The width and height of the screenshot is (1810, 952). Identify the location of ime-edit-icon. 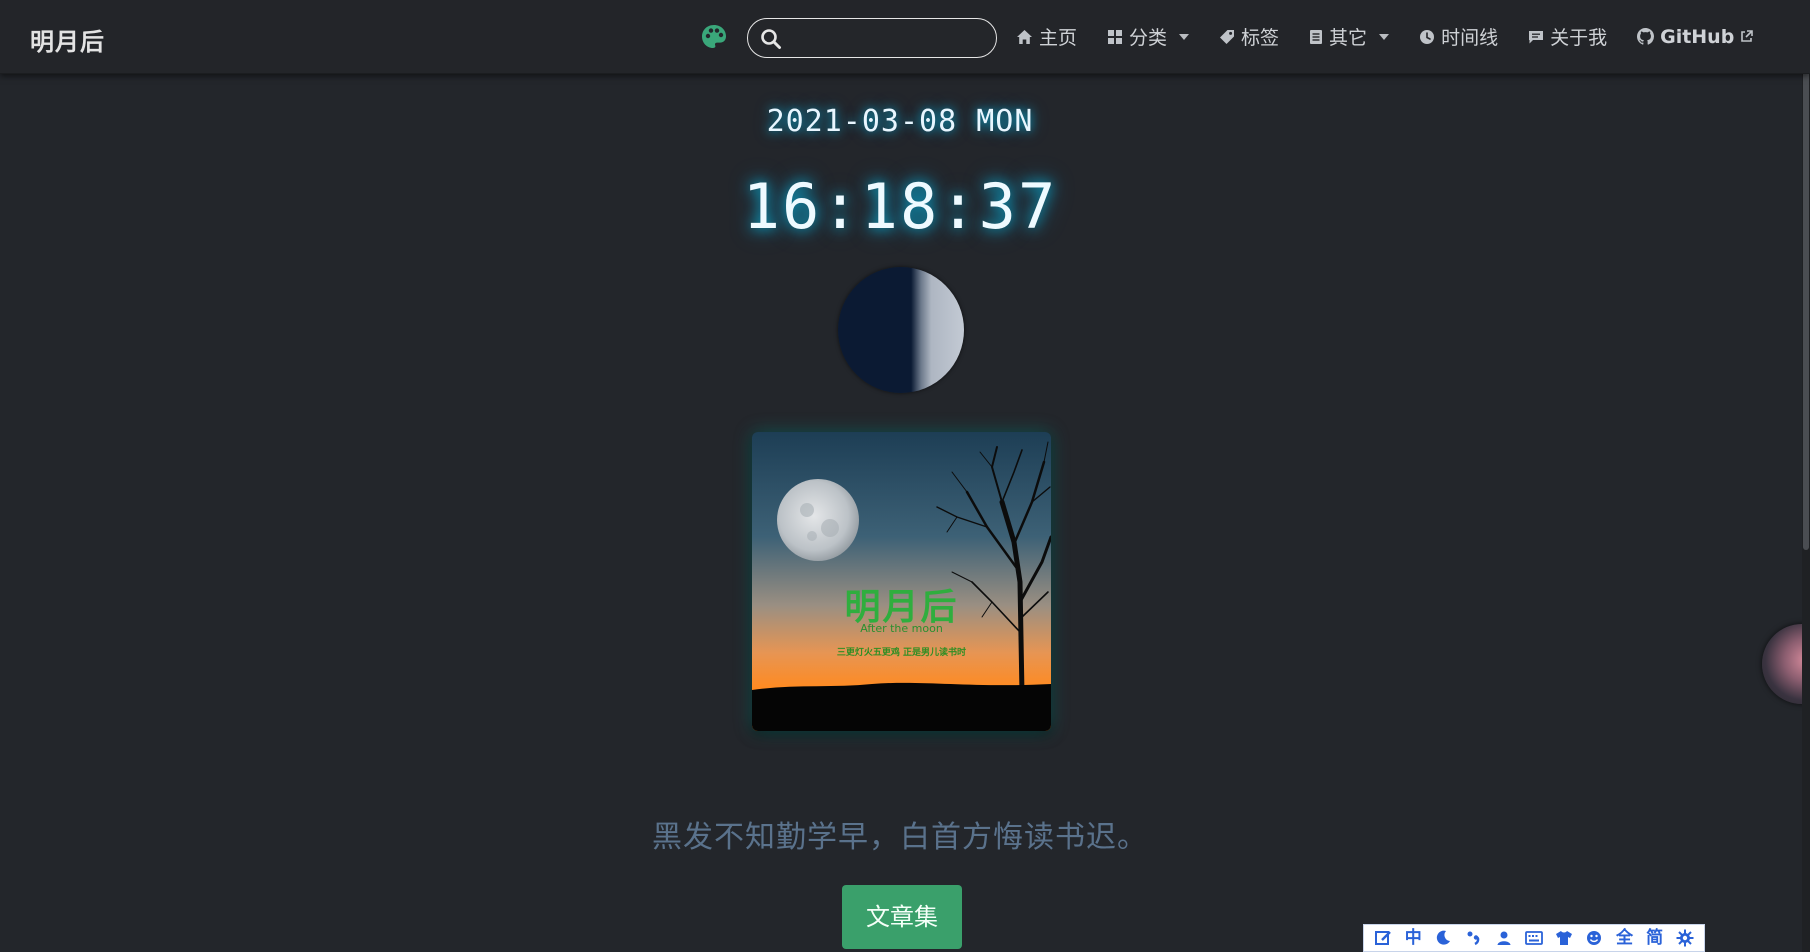
(1383, 938).